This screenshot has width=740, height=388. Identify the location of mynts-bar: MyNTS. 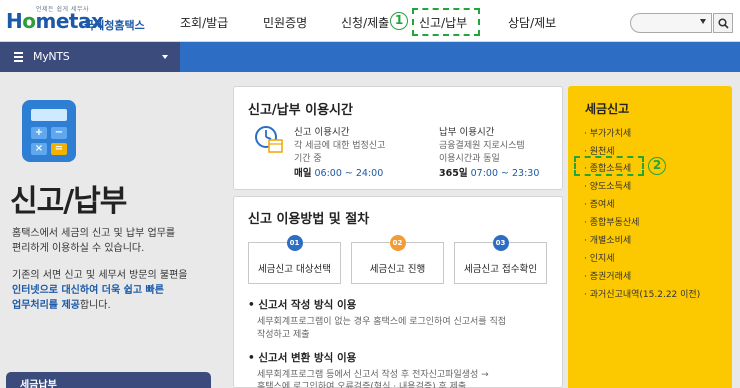
(370, 57).